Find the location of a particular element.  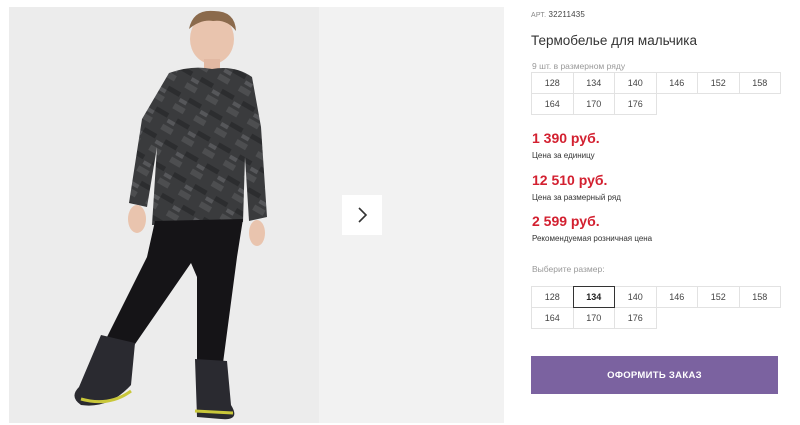

size-row-cell: 128 is located at coordinates (552, 83).